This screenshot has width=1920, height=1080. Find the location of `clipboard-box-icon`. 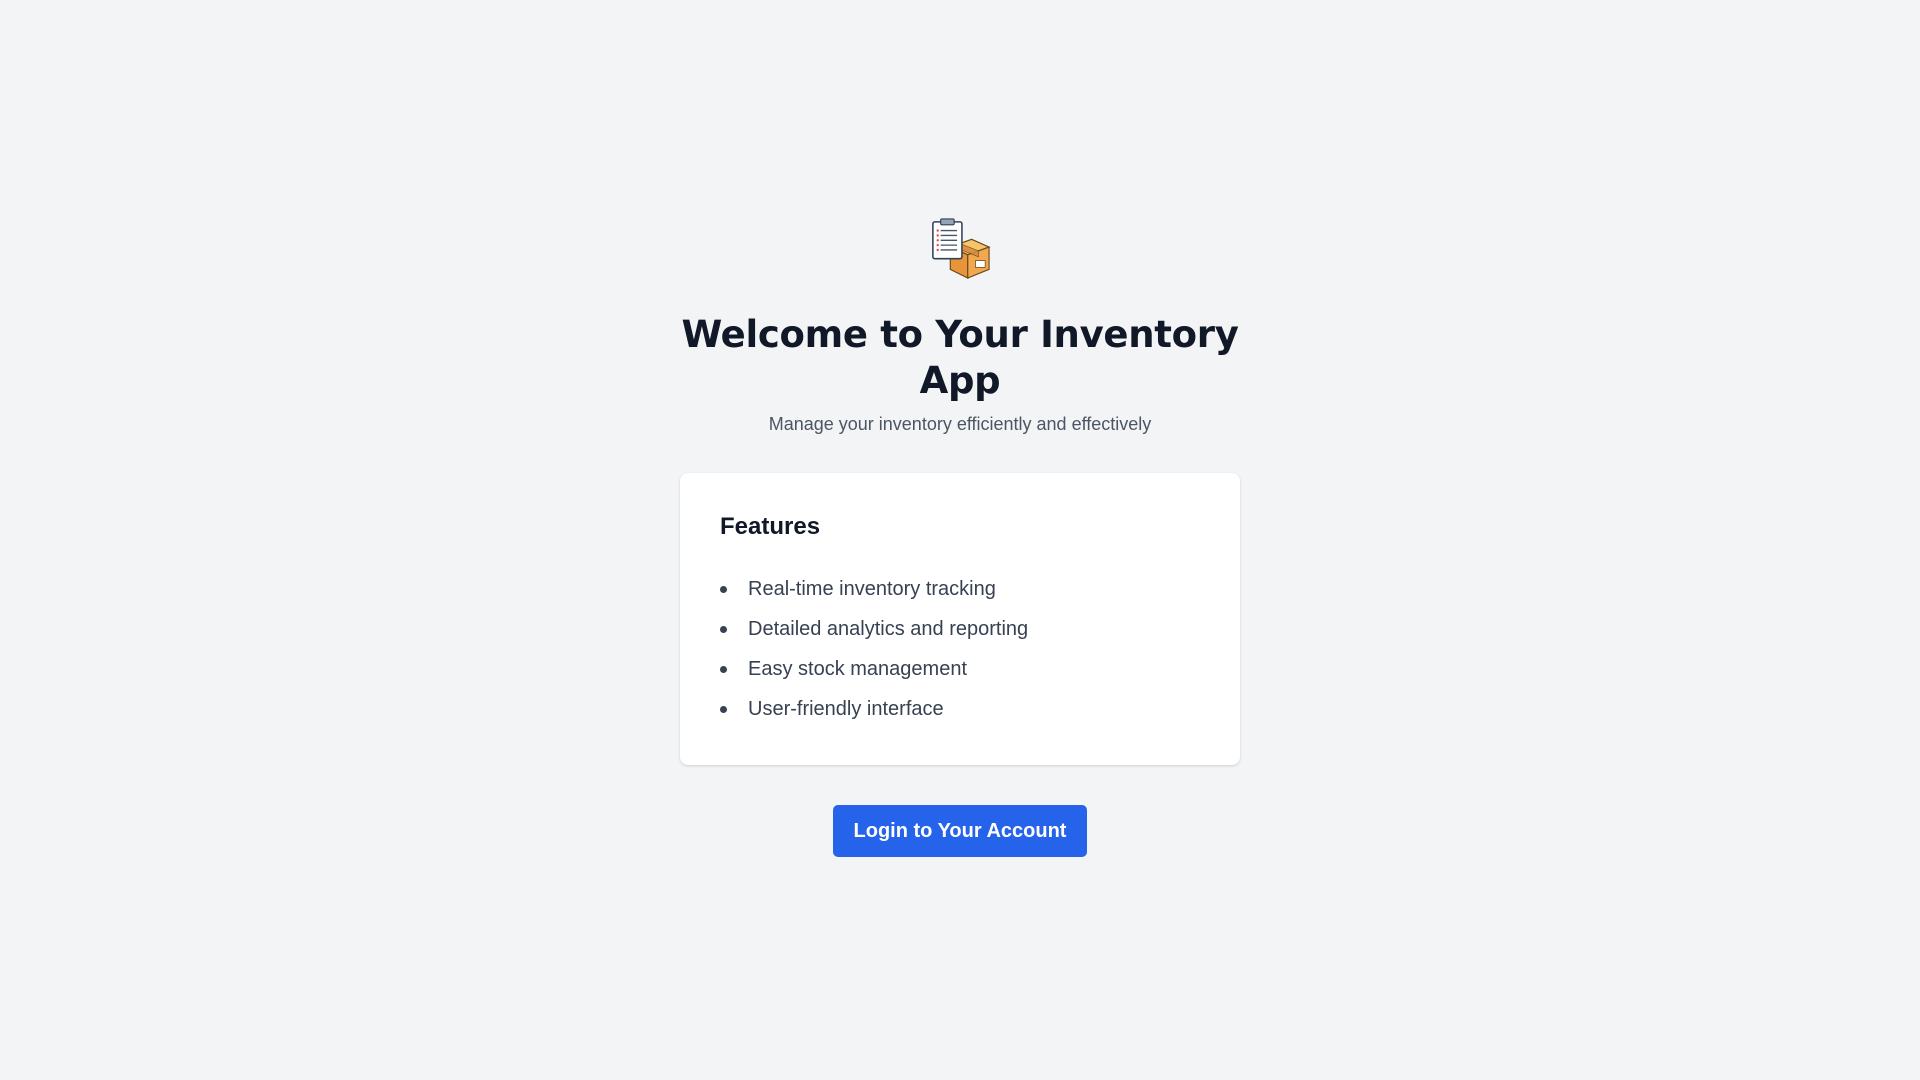

clipboard-box-icon is located at coordinates (961, 249).